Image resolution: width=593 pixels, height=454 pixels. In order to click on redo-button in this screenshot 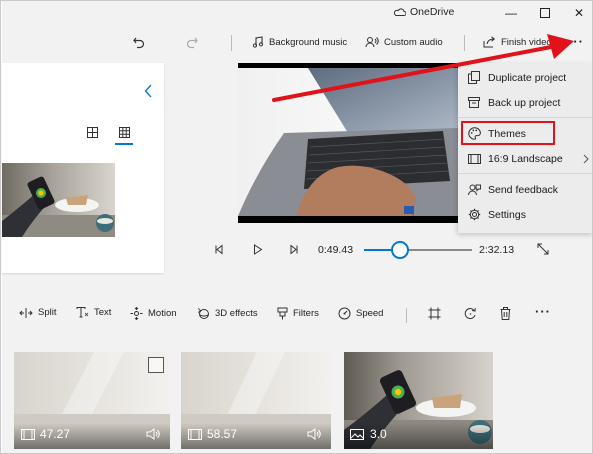, I will do `click(192, 42)`.